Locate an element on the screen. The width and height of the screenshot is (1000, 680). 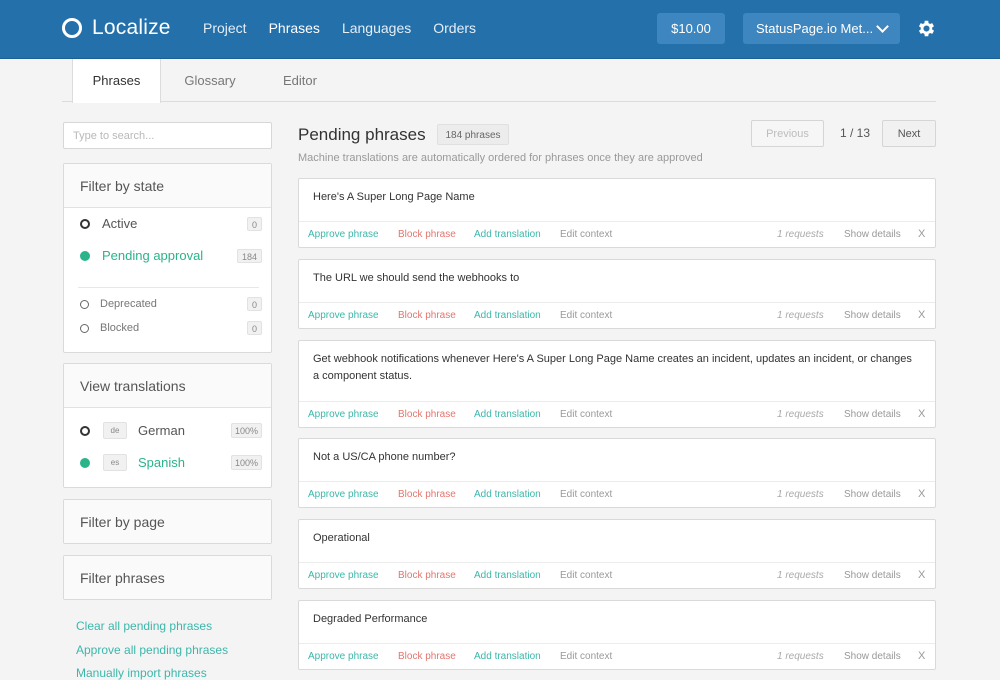
search-input is located at coordinates (167, 135).